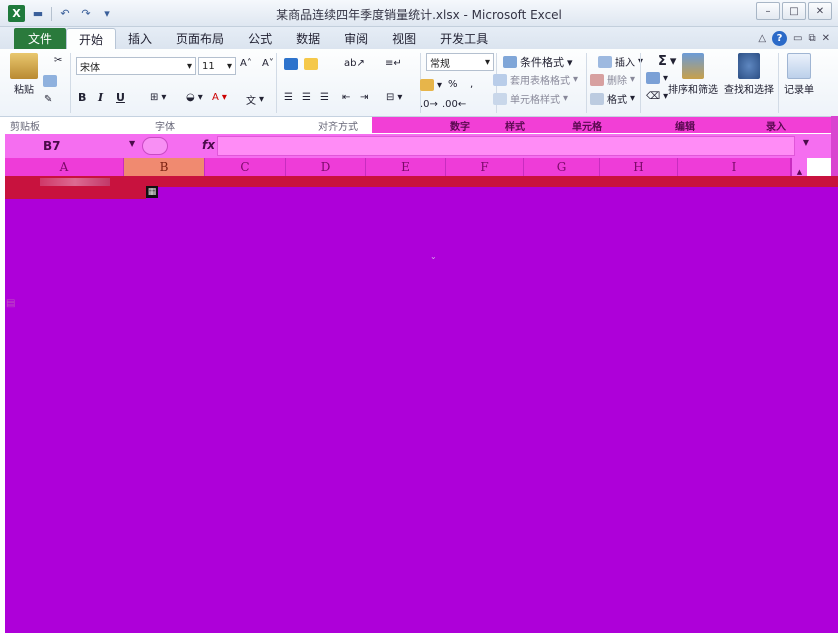 The image size is (838, 633). Describe the element at coordinates (538, 62) in the screenshot. I see `conditional-format-button: 条件格式 ▾` at that location.